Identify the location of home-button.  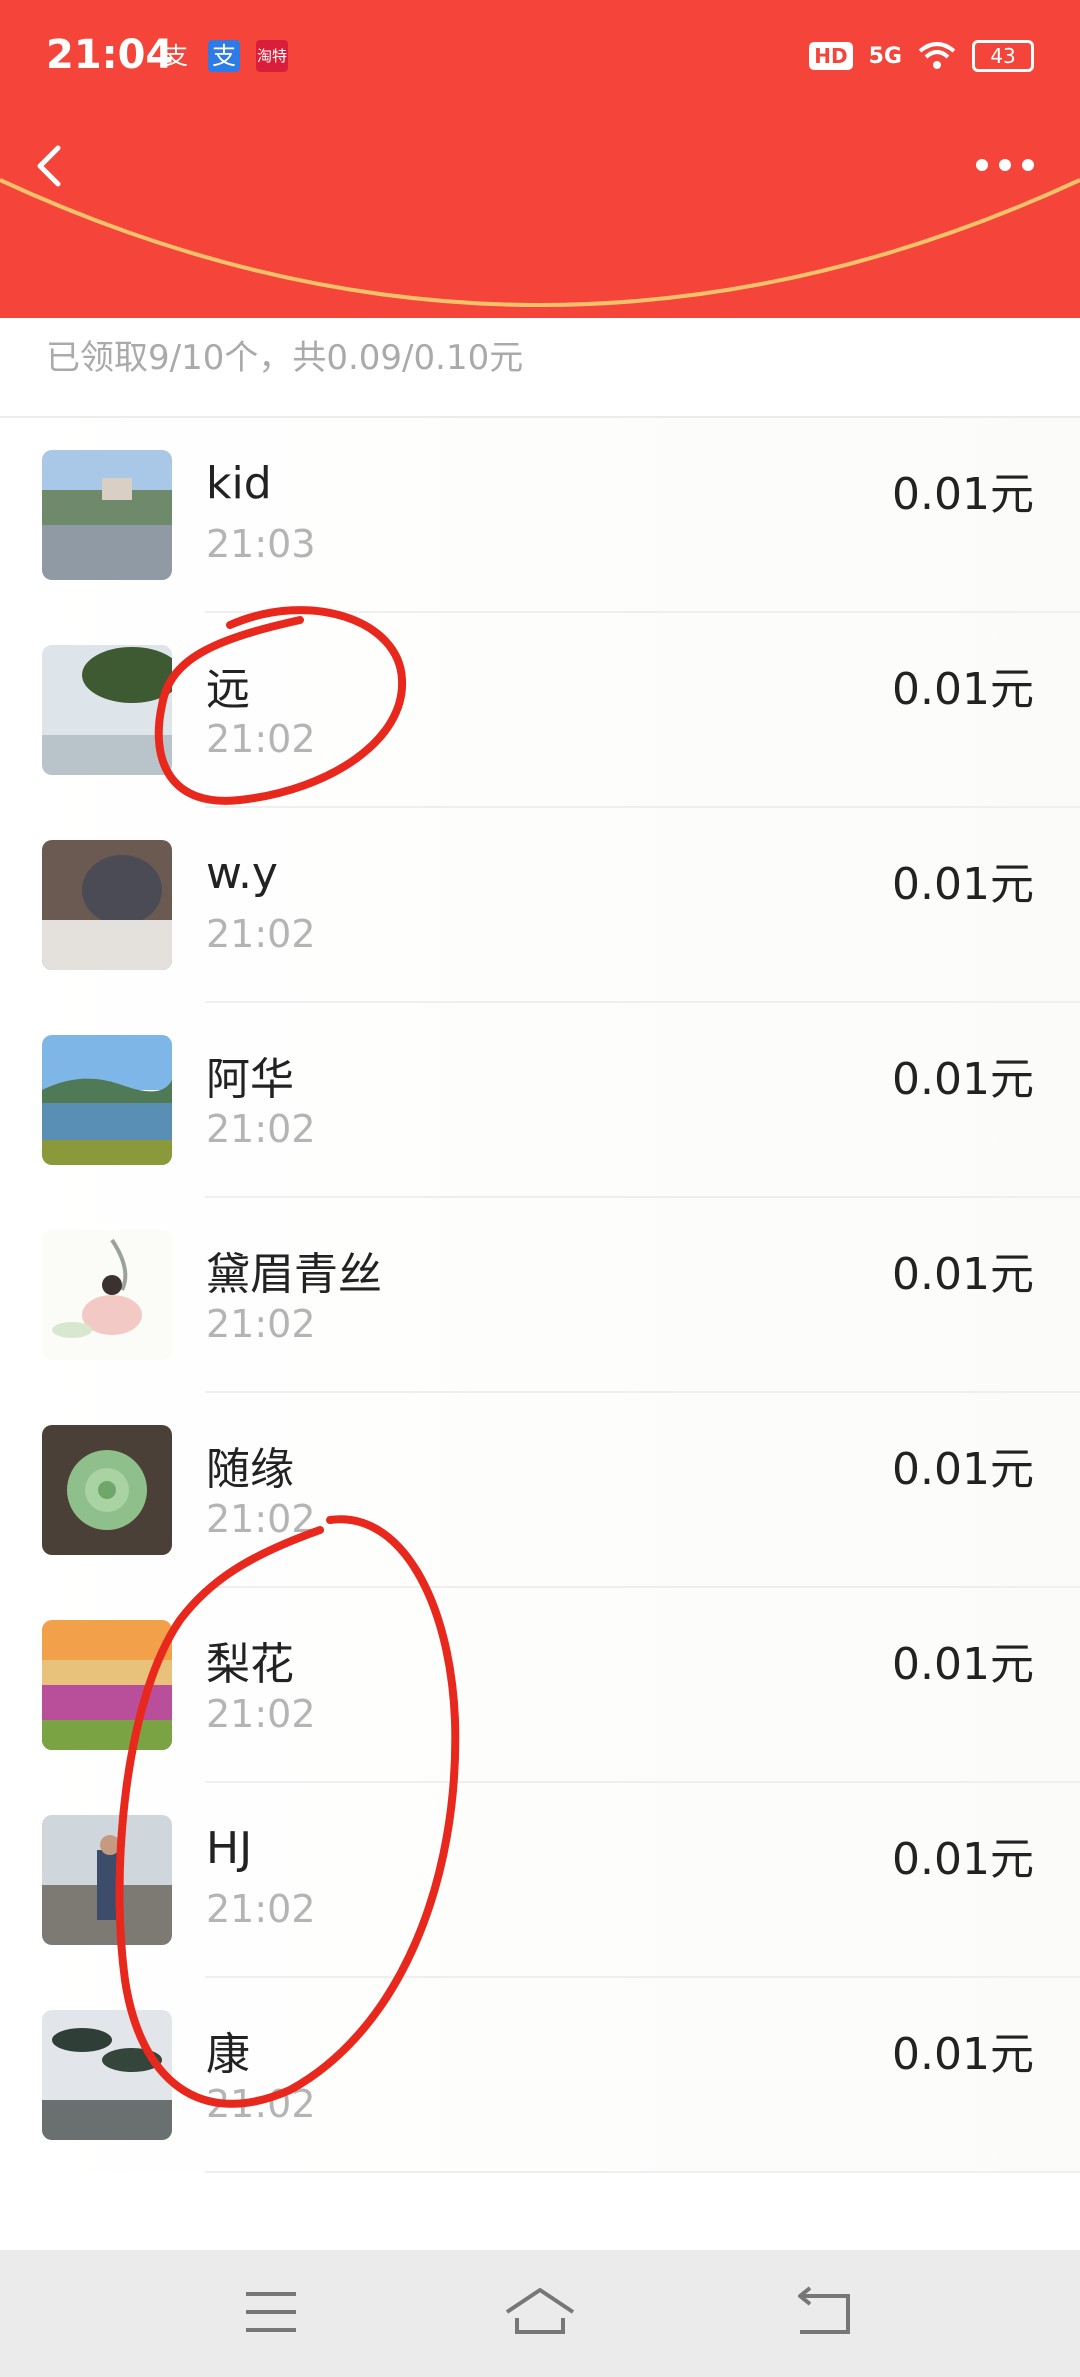
(540, 2312).